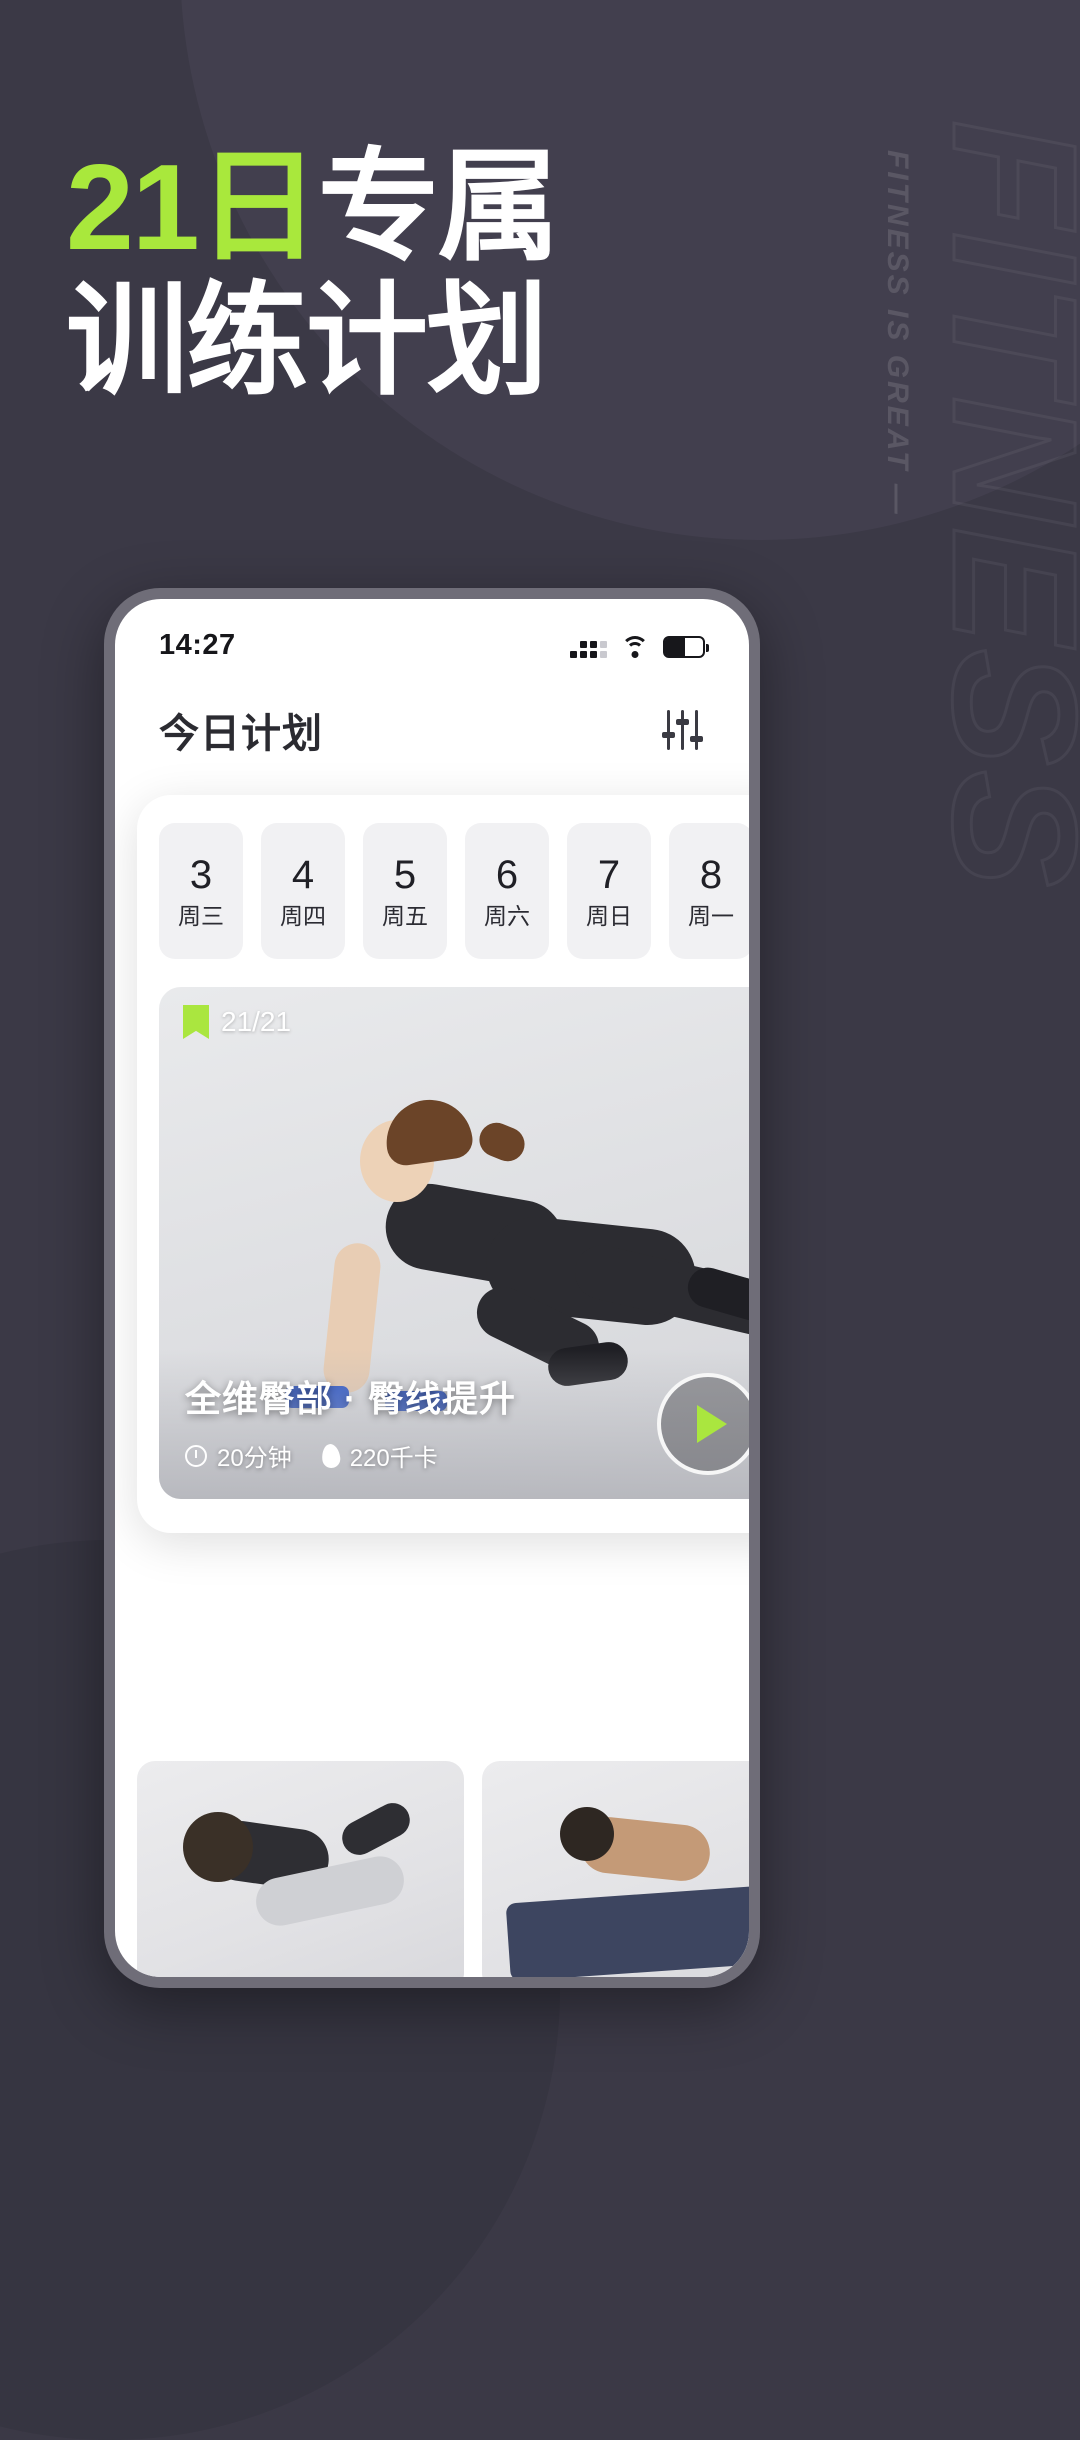 The height and width of the screenshot is (2440, 1080). I want to click on date-selector: 3 周三 4 周四 5 周五 6 周六 7 周日 8 周一, so click(443, 891).